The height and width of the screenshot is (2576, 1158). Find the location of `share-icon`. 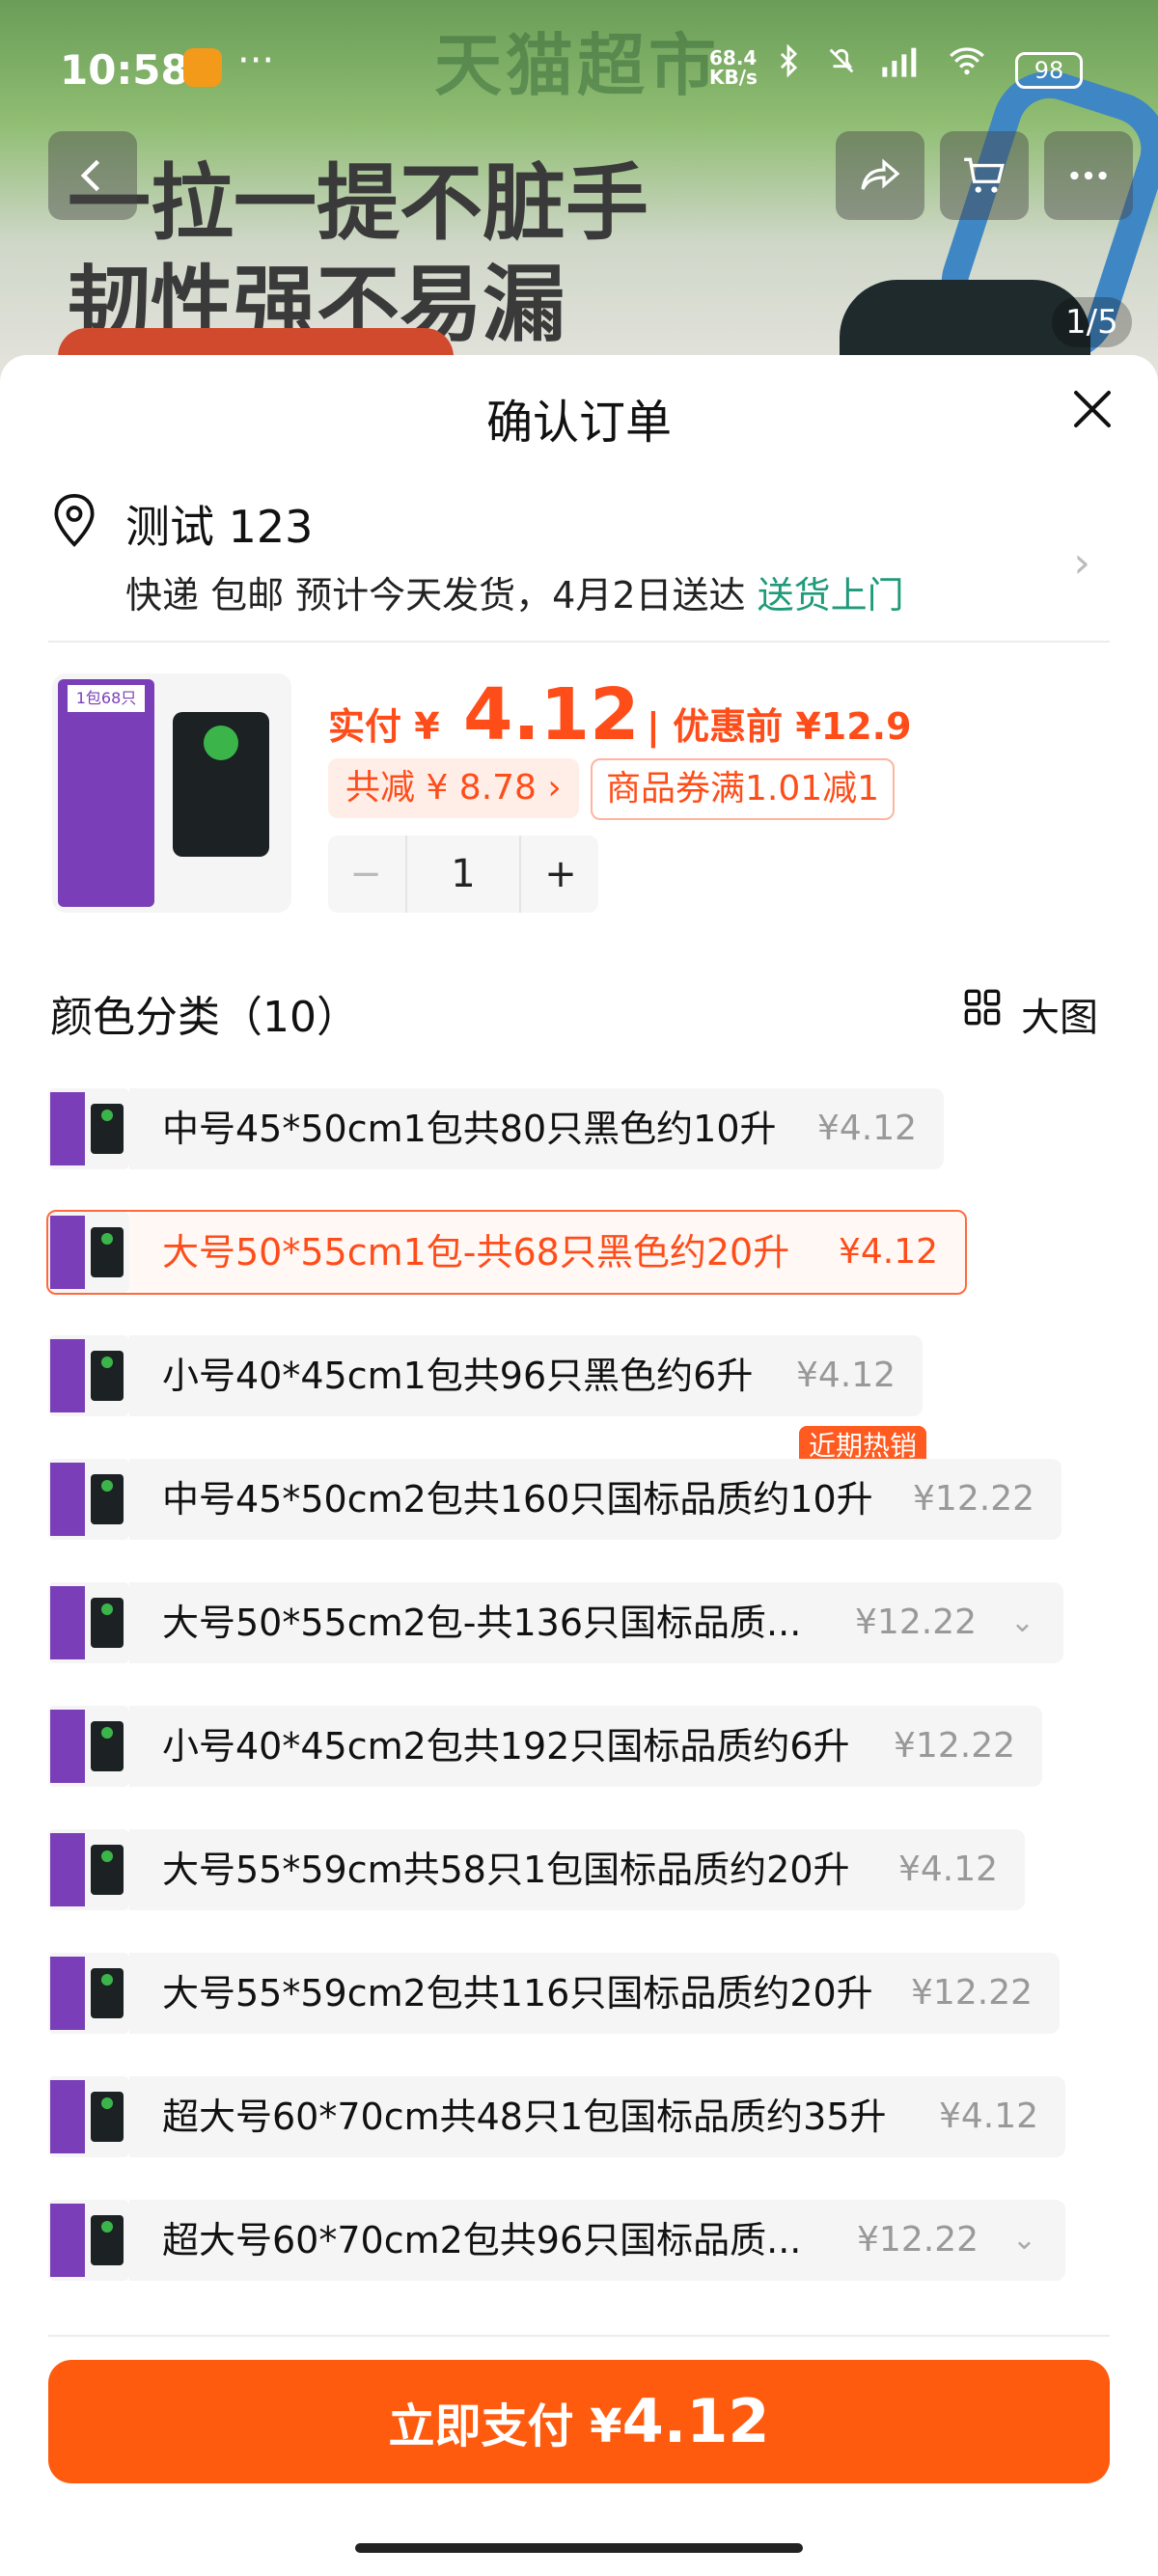

share-icon is located at coordinates (880, 174).